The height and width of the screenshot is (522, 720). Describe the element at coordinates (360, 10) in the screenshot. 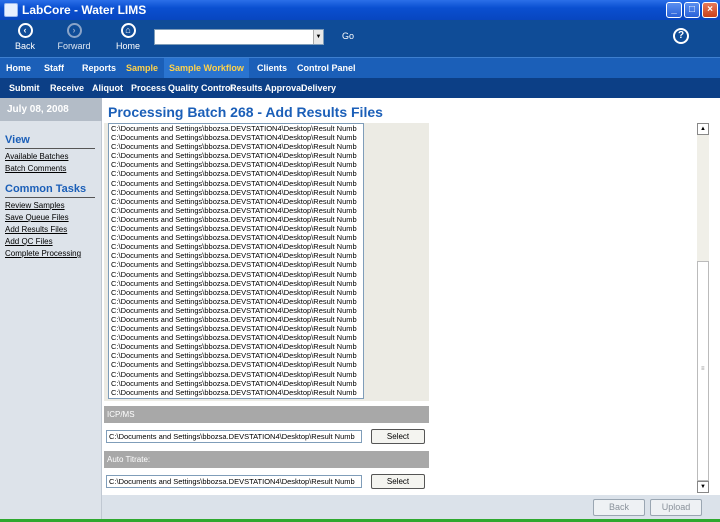

I see `title-bar: LabCore - Water LIMS _ □ ×` at that location.